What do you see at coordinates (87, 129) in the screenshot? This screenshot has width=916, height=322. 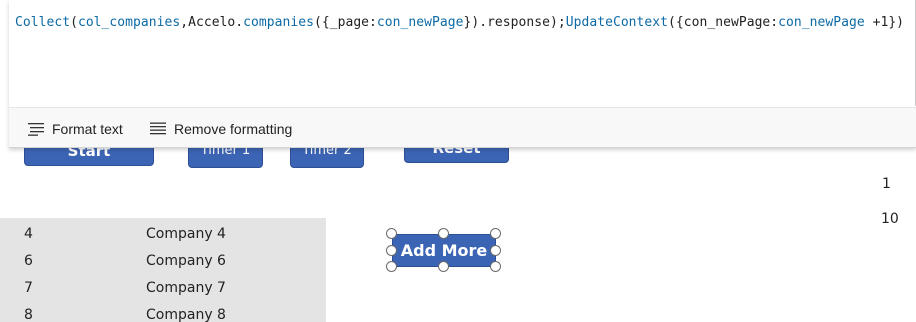 I see `format-text-label: Format text` at bounding box center [87, 129].